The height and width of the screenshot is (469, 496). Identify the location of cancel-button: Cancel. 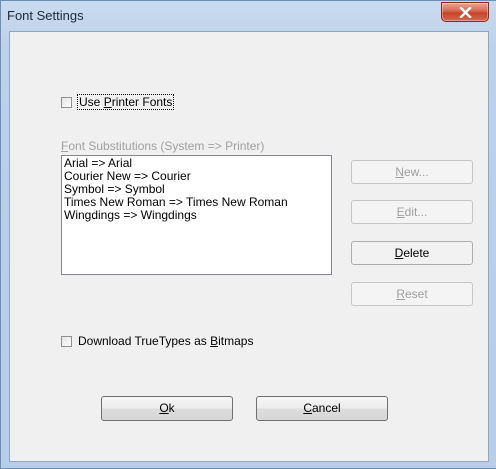
(322, 408).